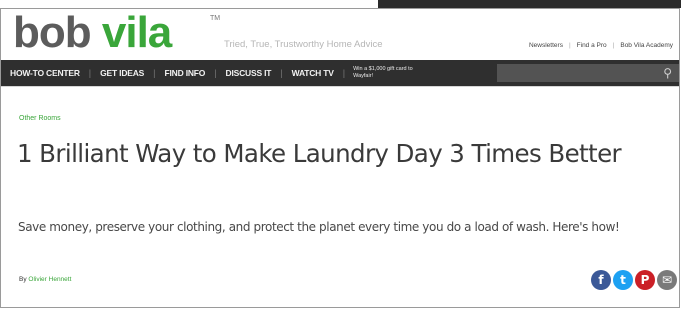 This screenshot has width=681, height=309. I want to click on nav-item-watch-tv: WATCH TV, so click(313, 73).